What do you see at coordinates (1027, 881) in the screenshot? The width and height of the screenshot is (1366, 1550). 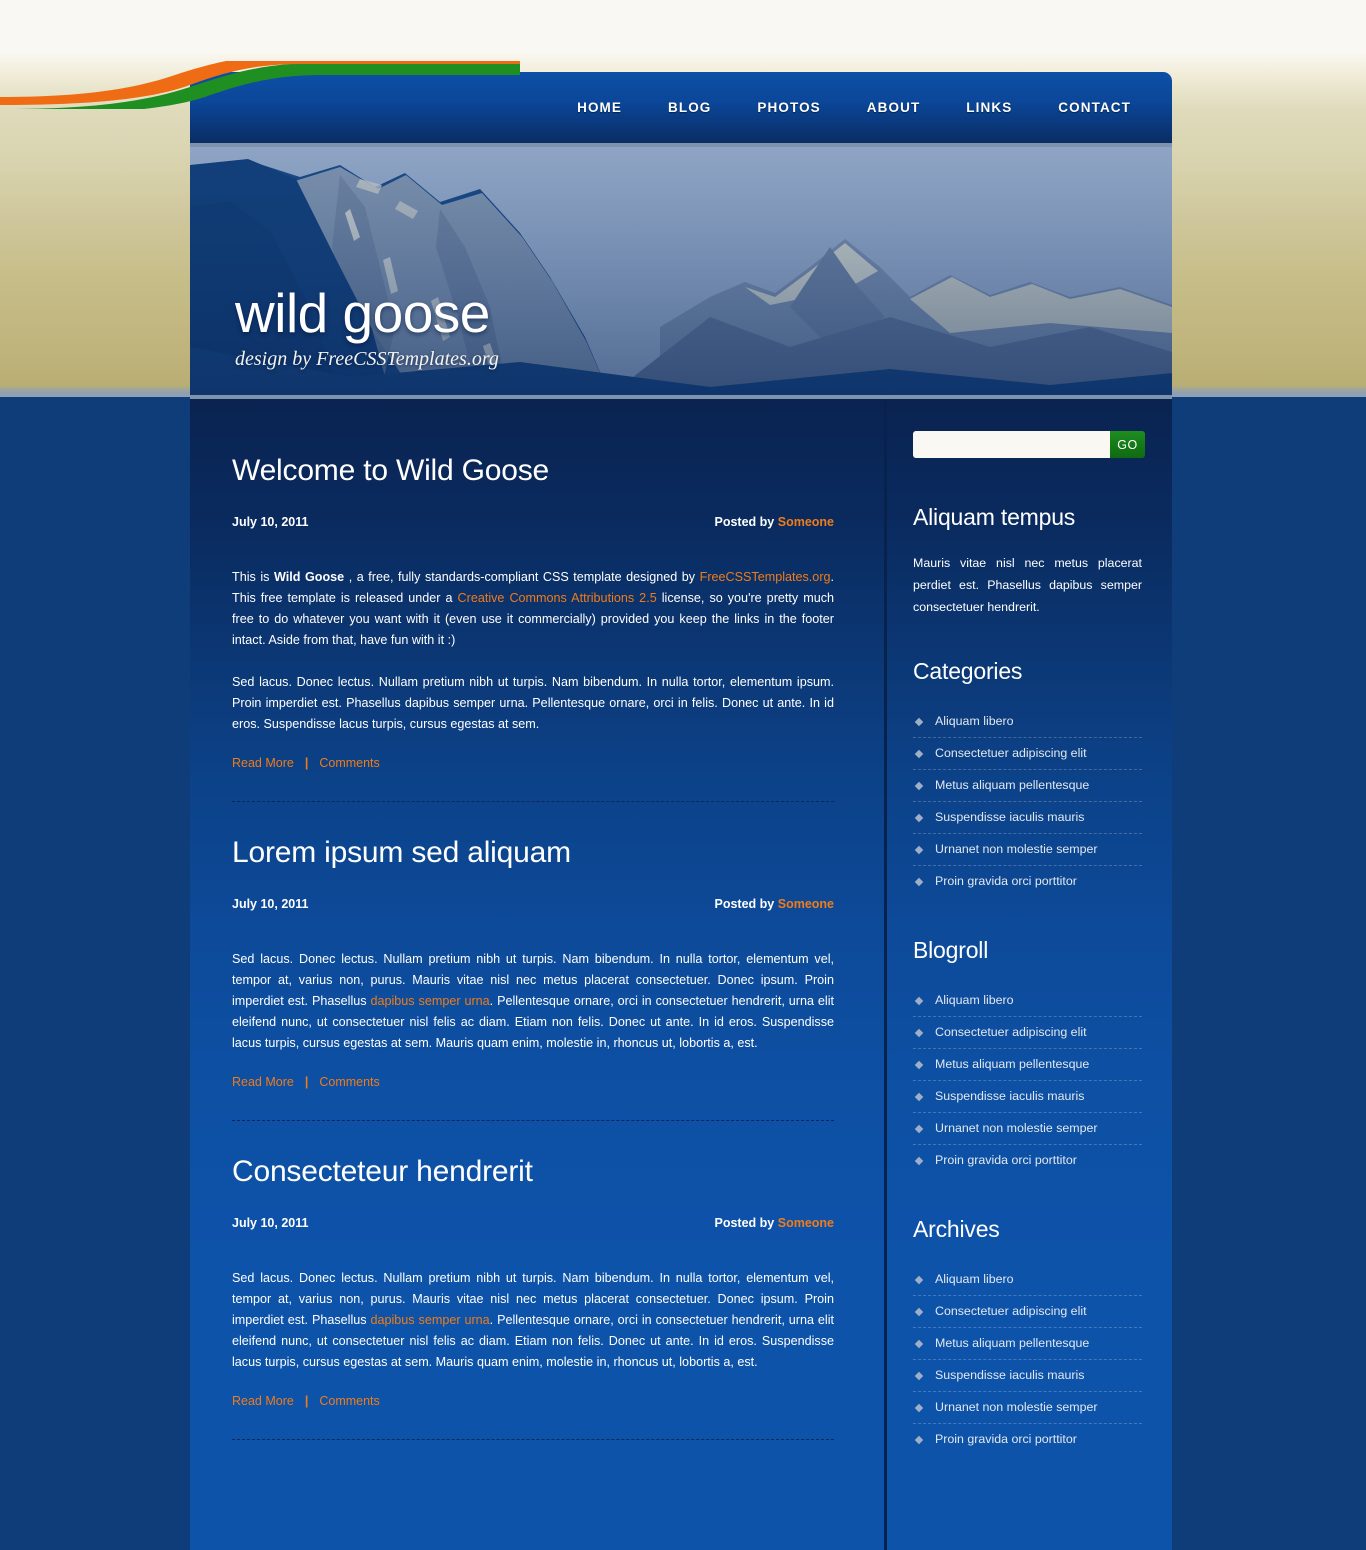 I see `category-link: Proin gravida orci porttitor` at bounding box center [1027, 881].